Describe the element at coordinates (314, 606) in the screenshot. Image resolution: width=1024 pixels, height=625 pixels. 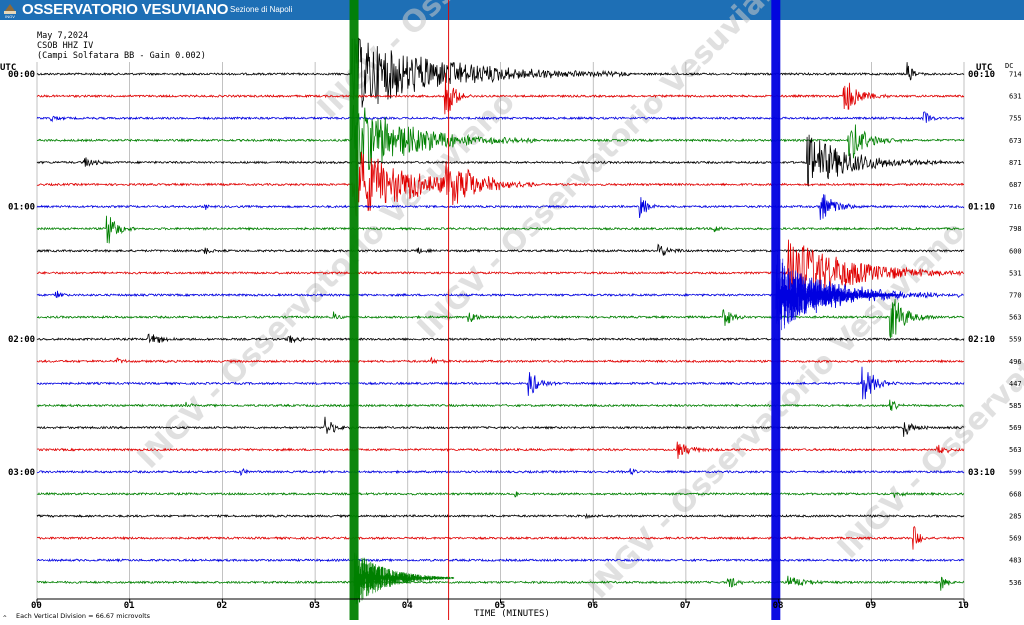
I see `x-tick-label: 03` at that location.